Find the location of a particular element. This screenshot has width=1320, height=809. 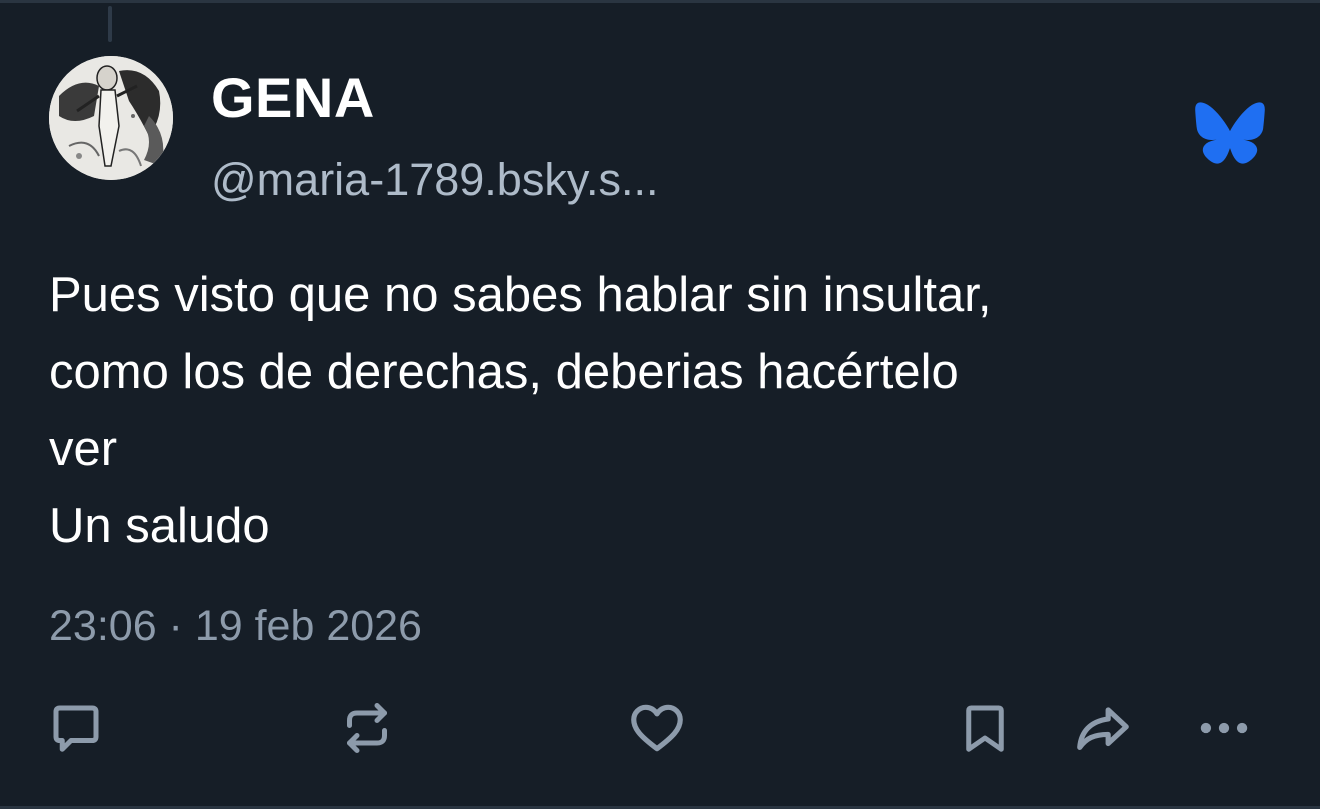

share-arrow-icon is located at coordinates (1103, 728).